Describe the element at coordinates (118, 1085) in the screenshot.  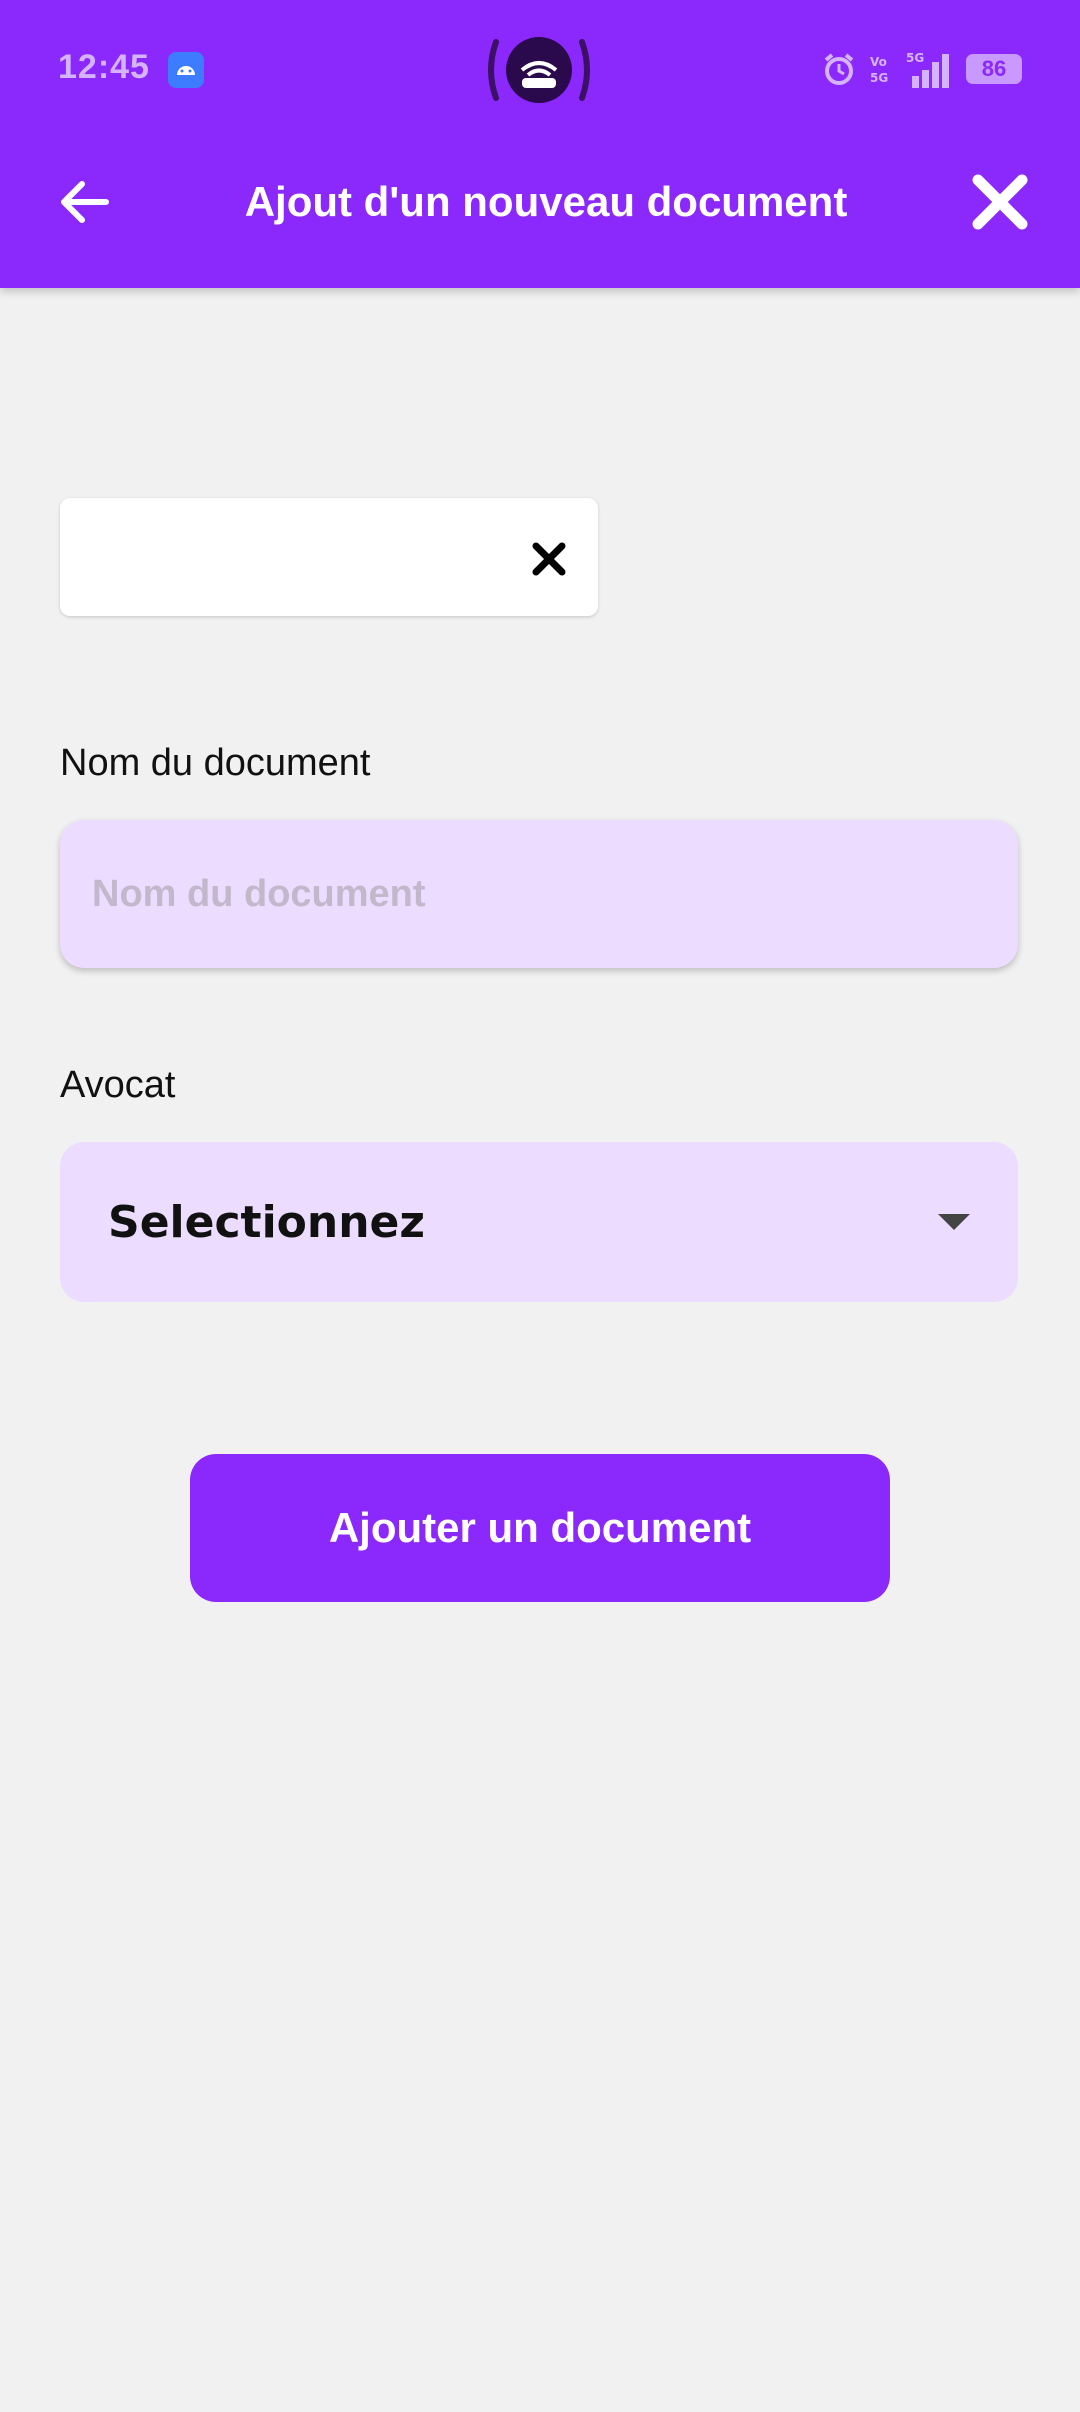
I see `lawyer-label: Avocat` at that location.